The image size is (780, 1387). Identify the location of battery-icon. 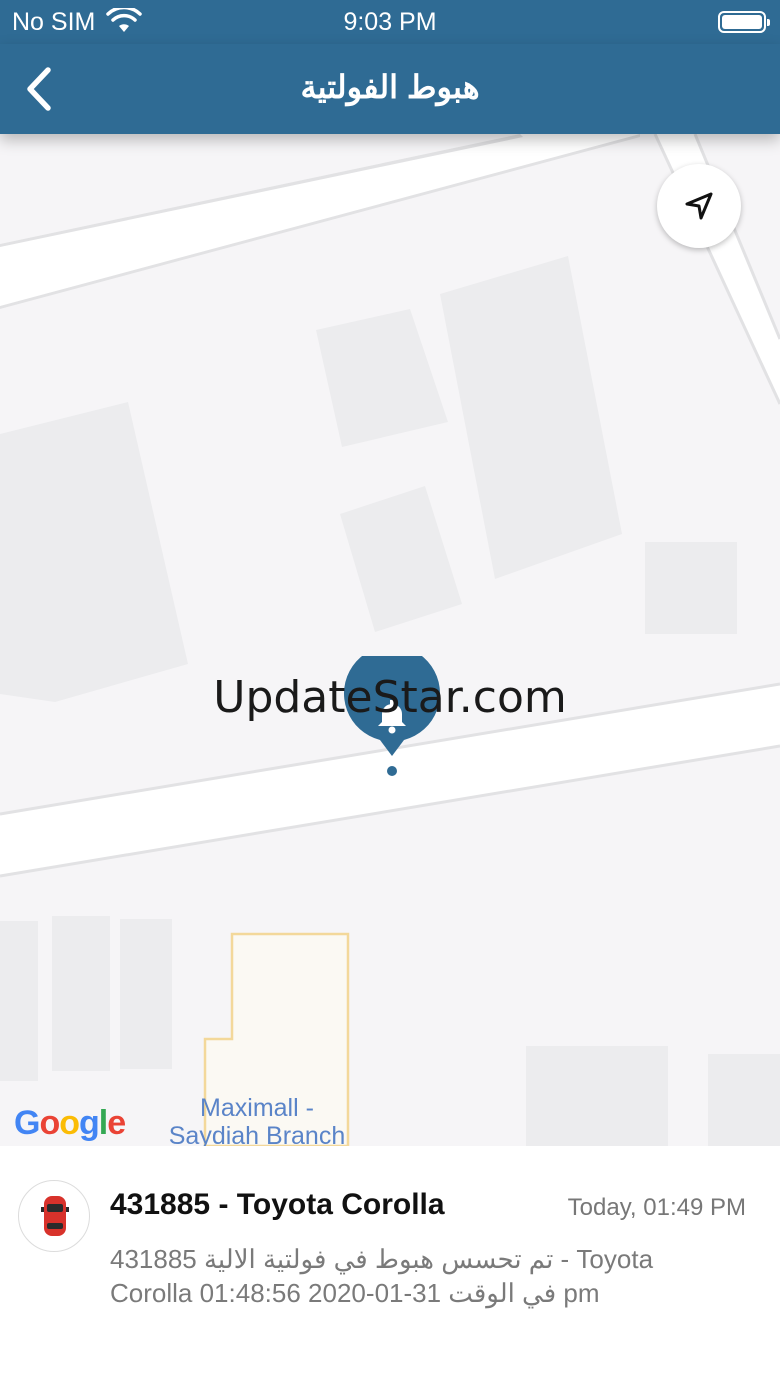
(744, 22).